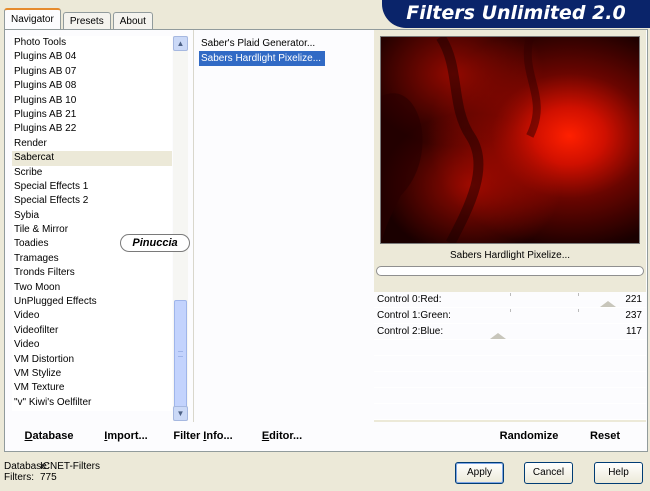 Image resolution: width=650 pixels, height=491 pixels. I want to click on status-value: 775, so click(48, 477).